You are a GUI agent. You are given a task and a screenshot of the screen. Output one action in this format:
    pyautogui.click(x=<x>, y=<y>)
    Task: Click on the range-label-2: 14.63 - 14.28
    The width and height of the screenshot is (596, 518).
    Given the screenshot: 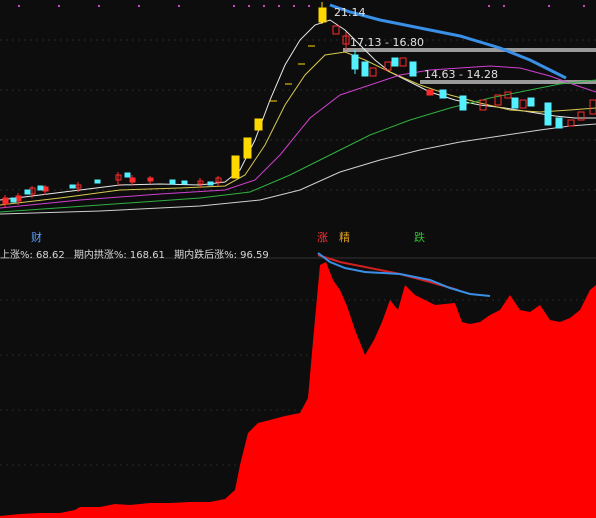 What is the action you would take?
    pyautogui.click(x=461, y=74)
    